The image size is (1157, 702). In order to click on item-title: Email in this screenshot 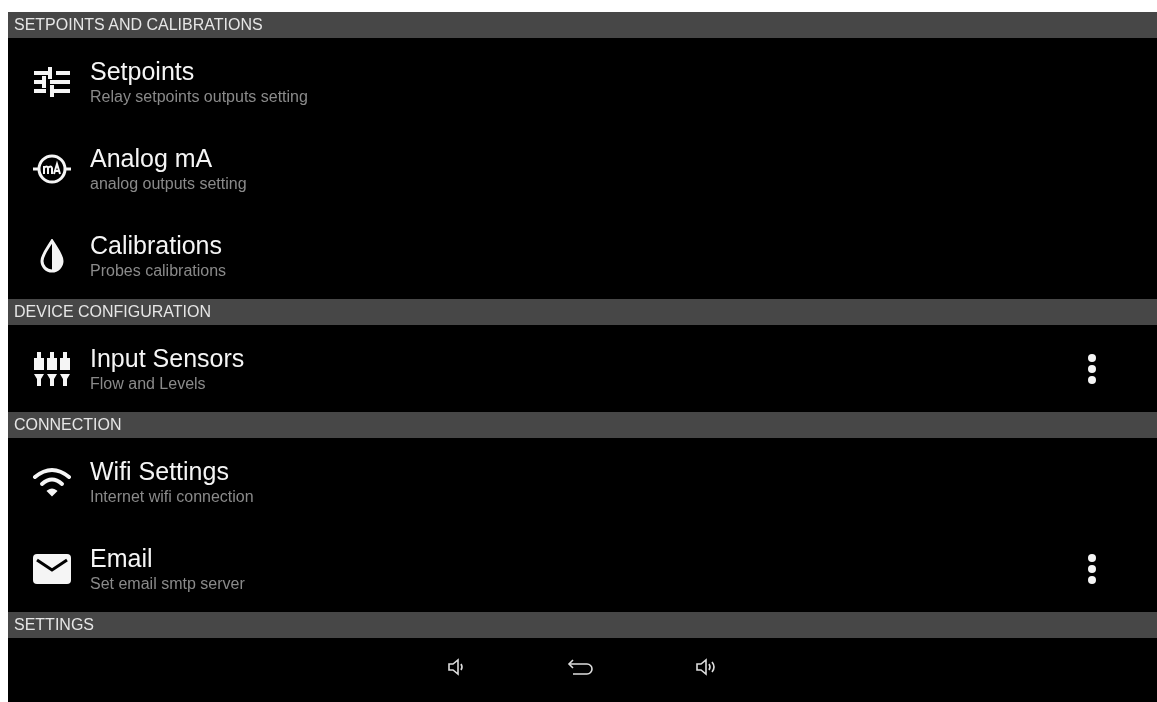, I will do `click(122, 557)`.